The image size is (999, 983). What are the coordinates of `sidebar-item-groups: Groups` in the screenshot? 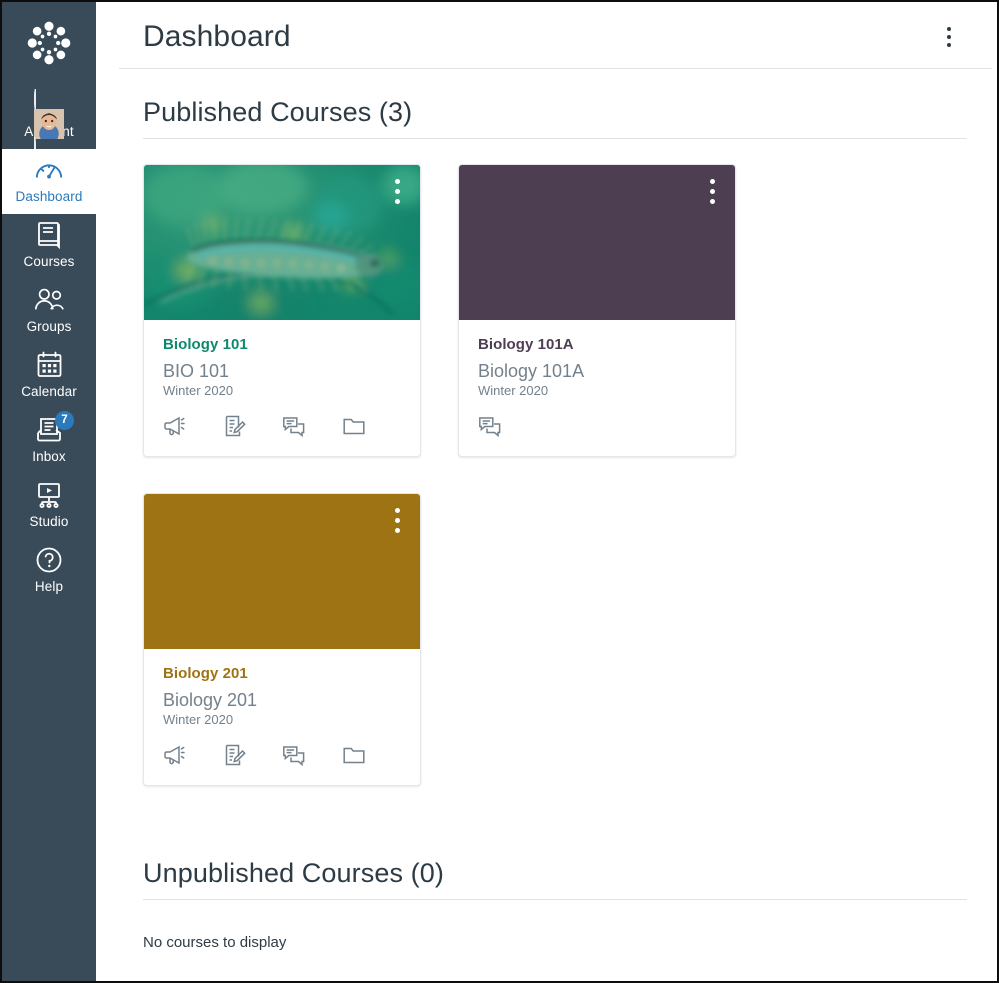 It's located at (49, 311).